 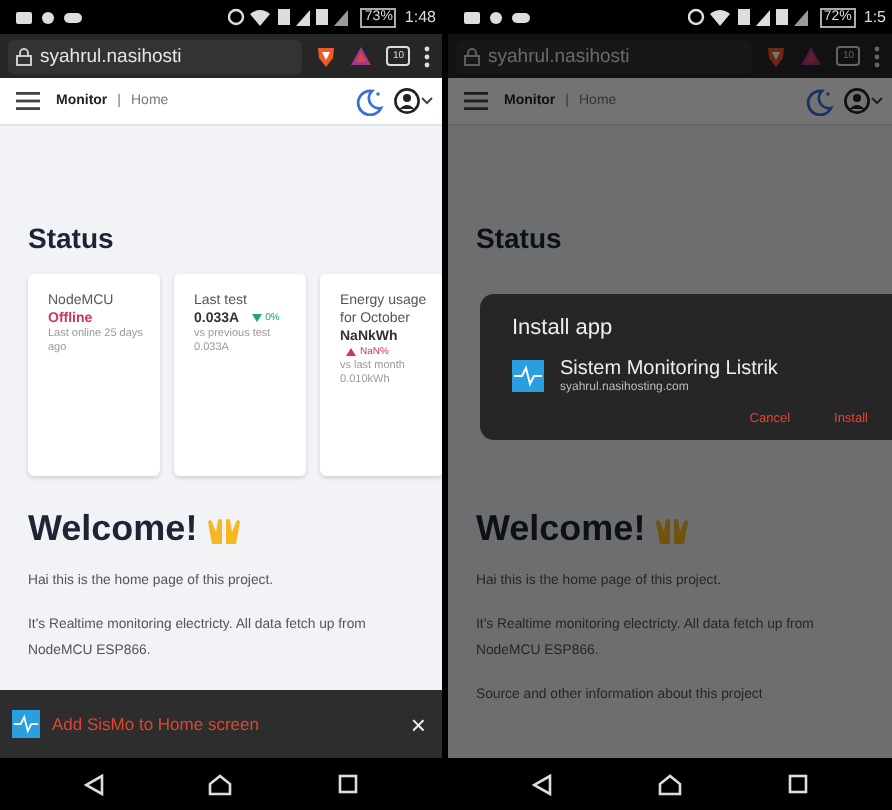 What do you see at coordinates (418, 724) in the screenshot?
I see `close-button: ×` at bounding box center [418, 724].